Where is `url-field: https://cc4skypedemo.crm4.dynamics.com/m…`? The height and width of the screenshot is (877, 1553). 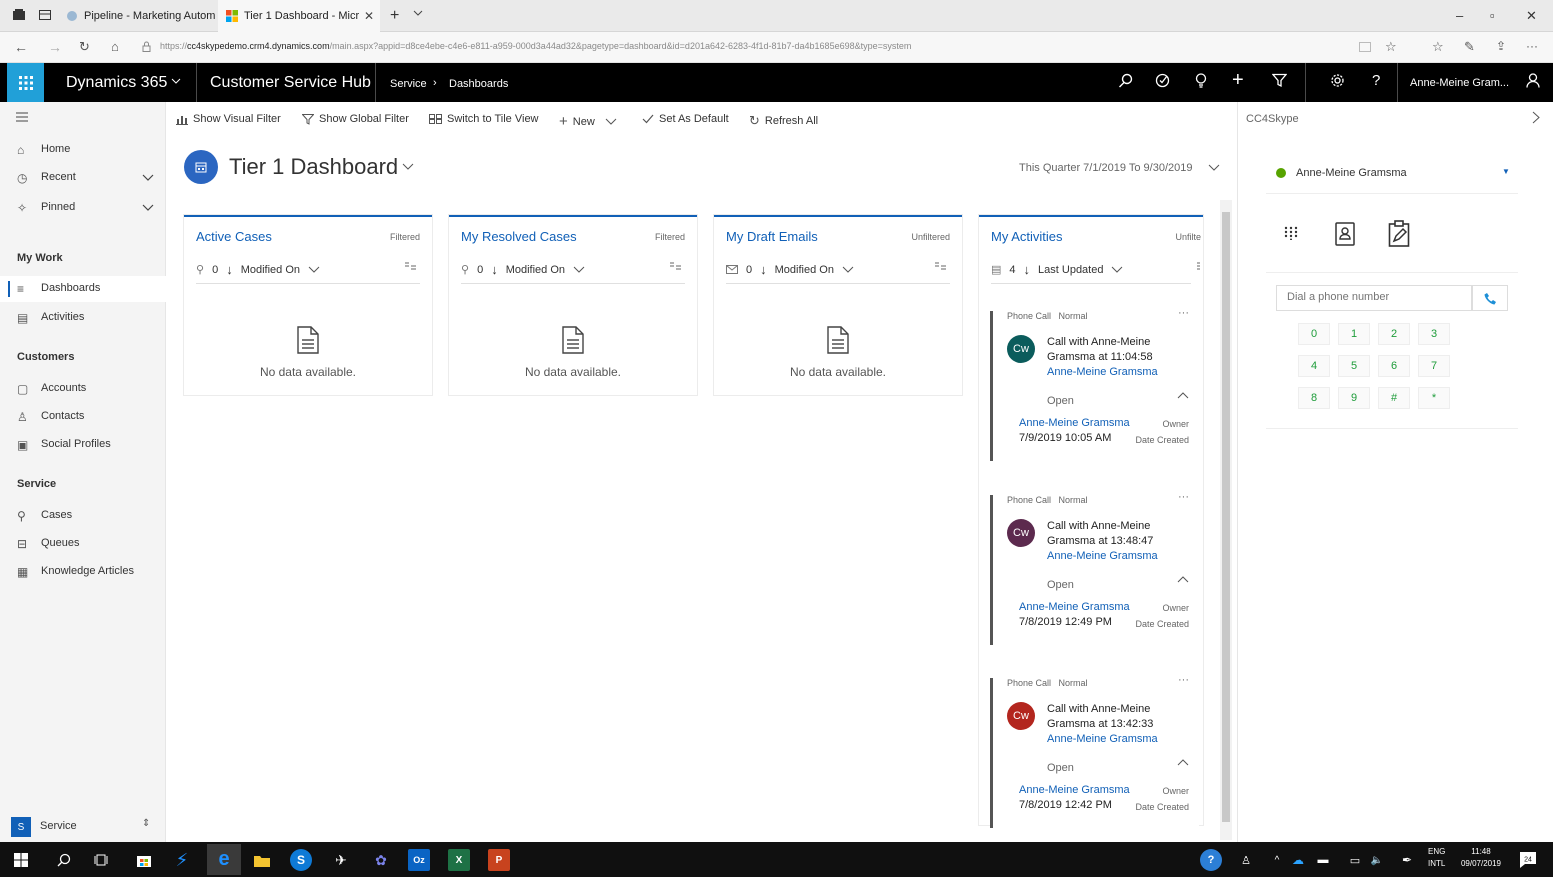 url-field: https://cc4skypedemo.crm4.dynamics.com/m… is located at coordinates (535, 46).